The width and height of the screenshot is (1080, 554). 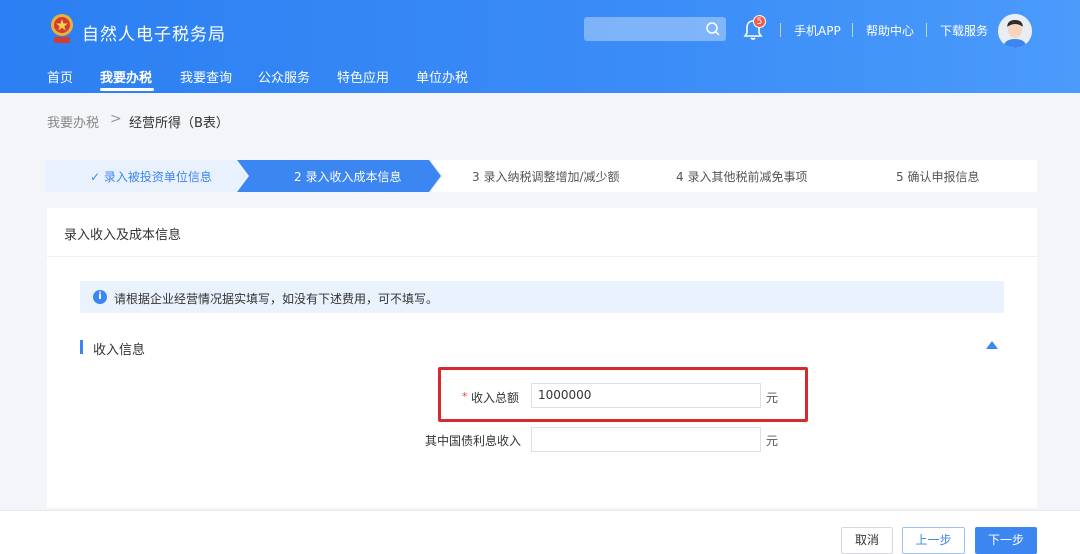 What do you see at coordinates (73, 121) in the screenshot?
I see `breadcrumb-parent: 我要办税` at bounding box center [73, 121].